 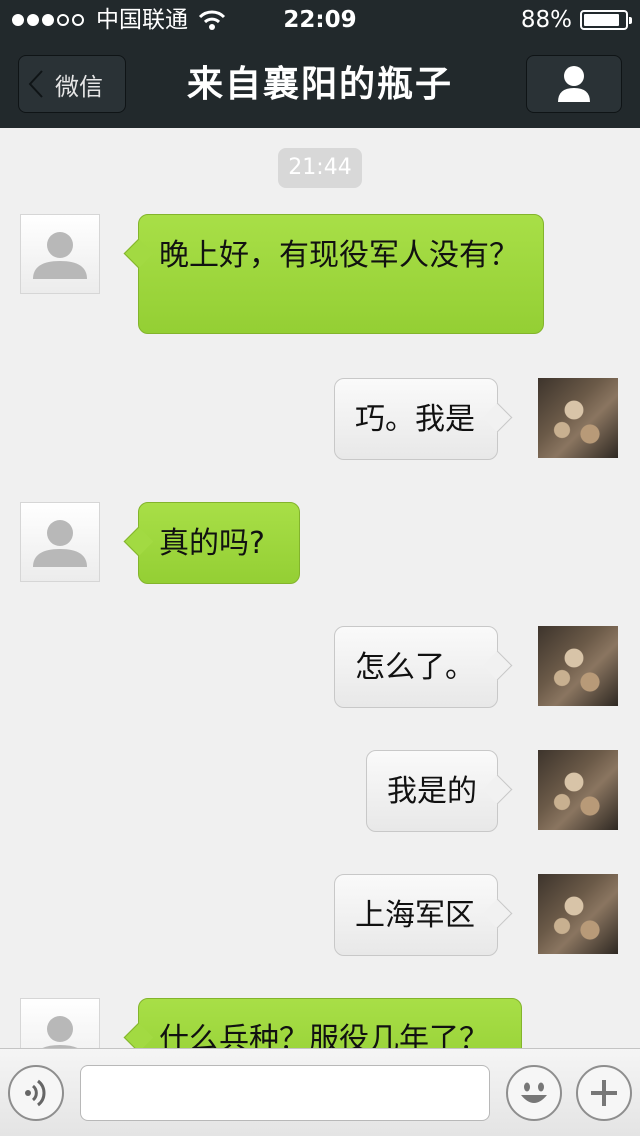 I want to click on status-bar: 中国联通 22:09 88%, so click(x=320, y=20).